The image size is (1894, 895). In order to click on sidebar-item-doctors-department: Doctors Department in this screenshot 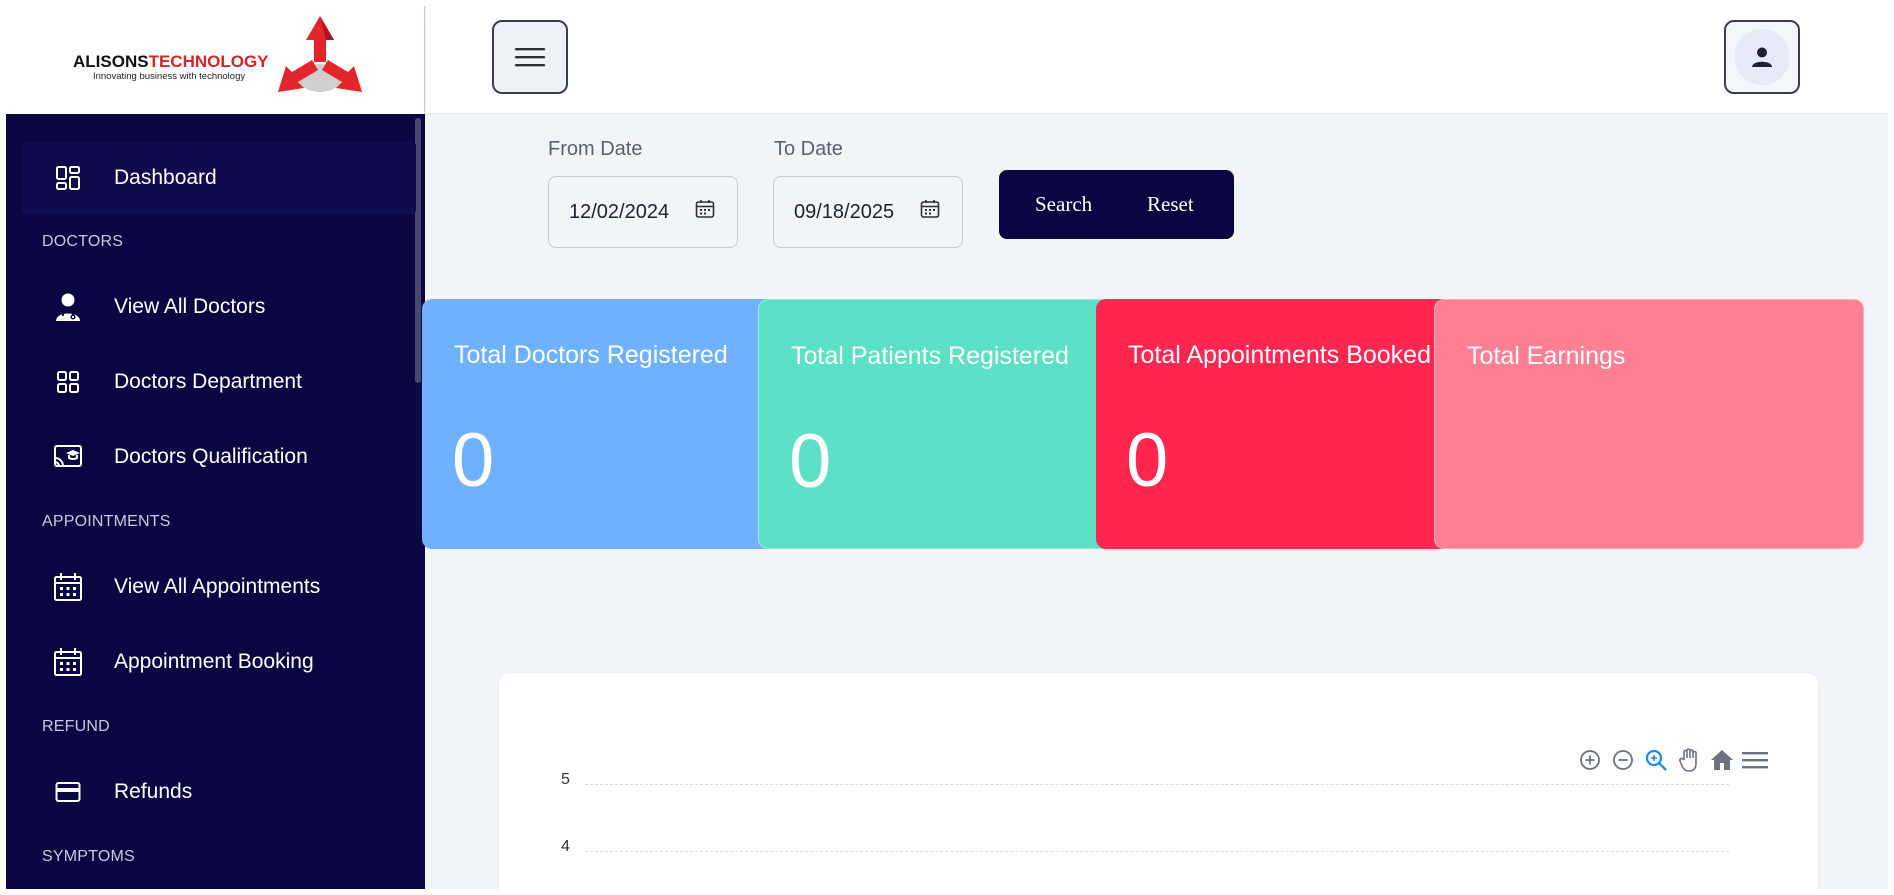, I will do `click(219, 382)`.